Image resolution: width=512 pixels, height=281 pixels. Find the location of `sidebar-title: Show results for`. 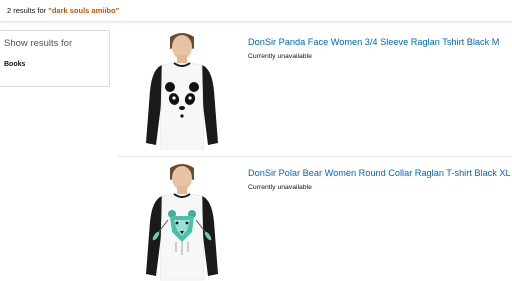

sidebar-title: Show results for is located at coordinates (38, 43).